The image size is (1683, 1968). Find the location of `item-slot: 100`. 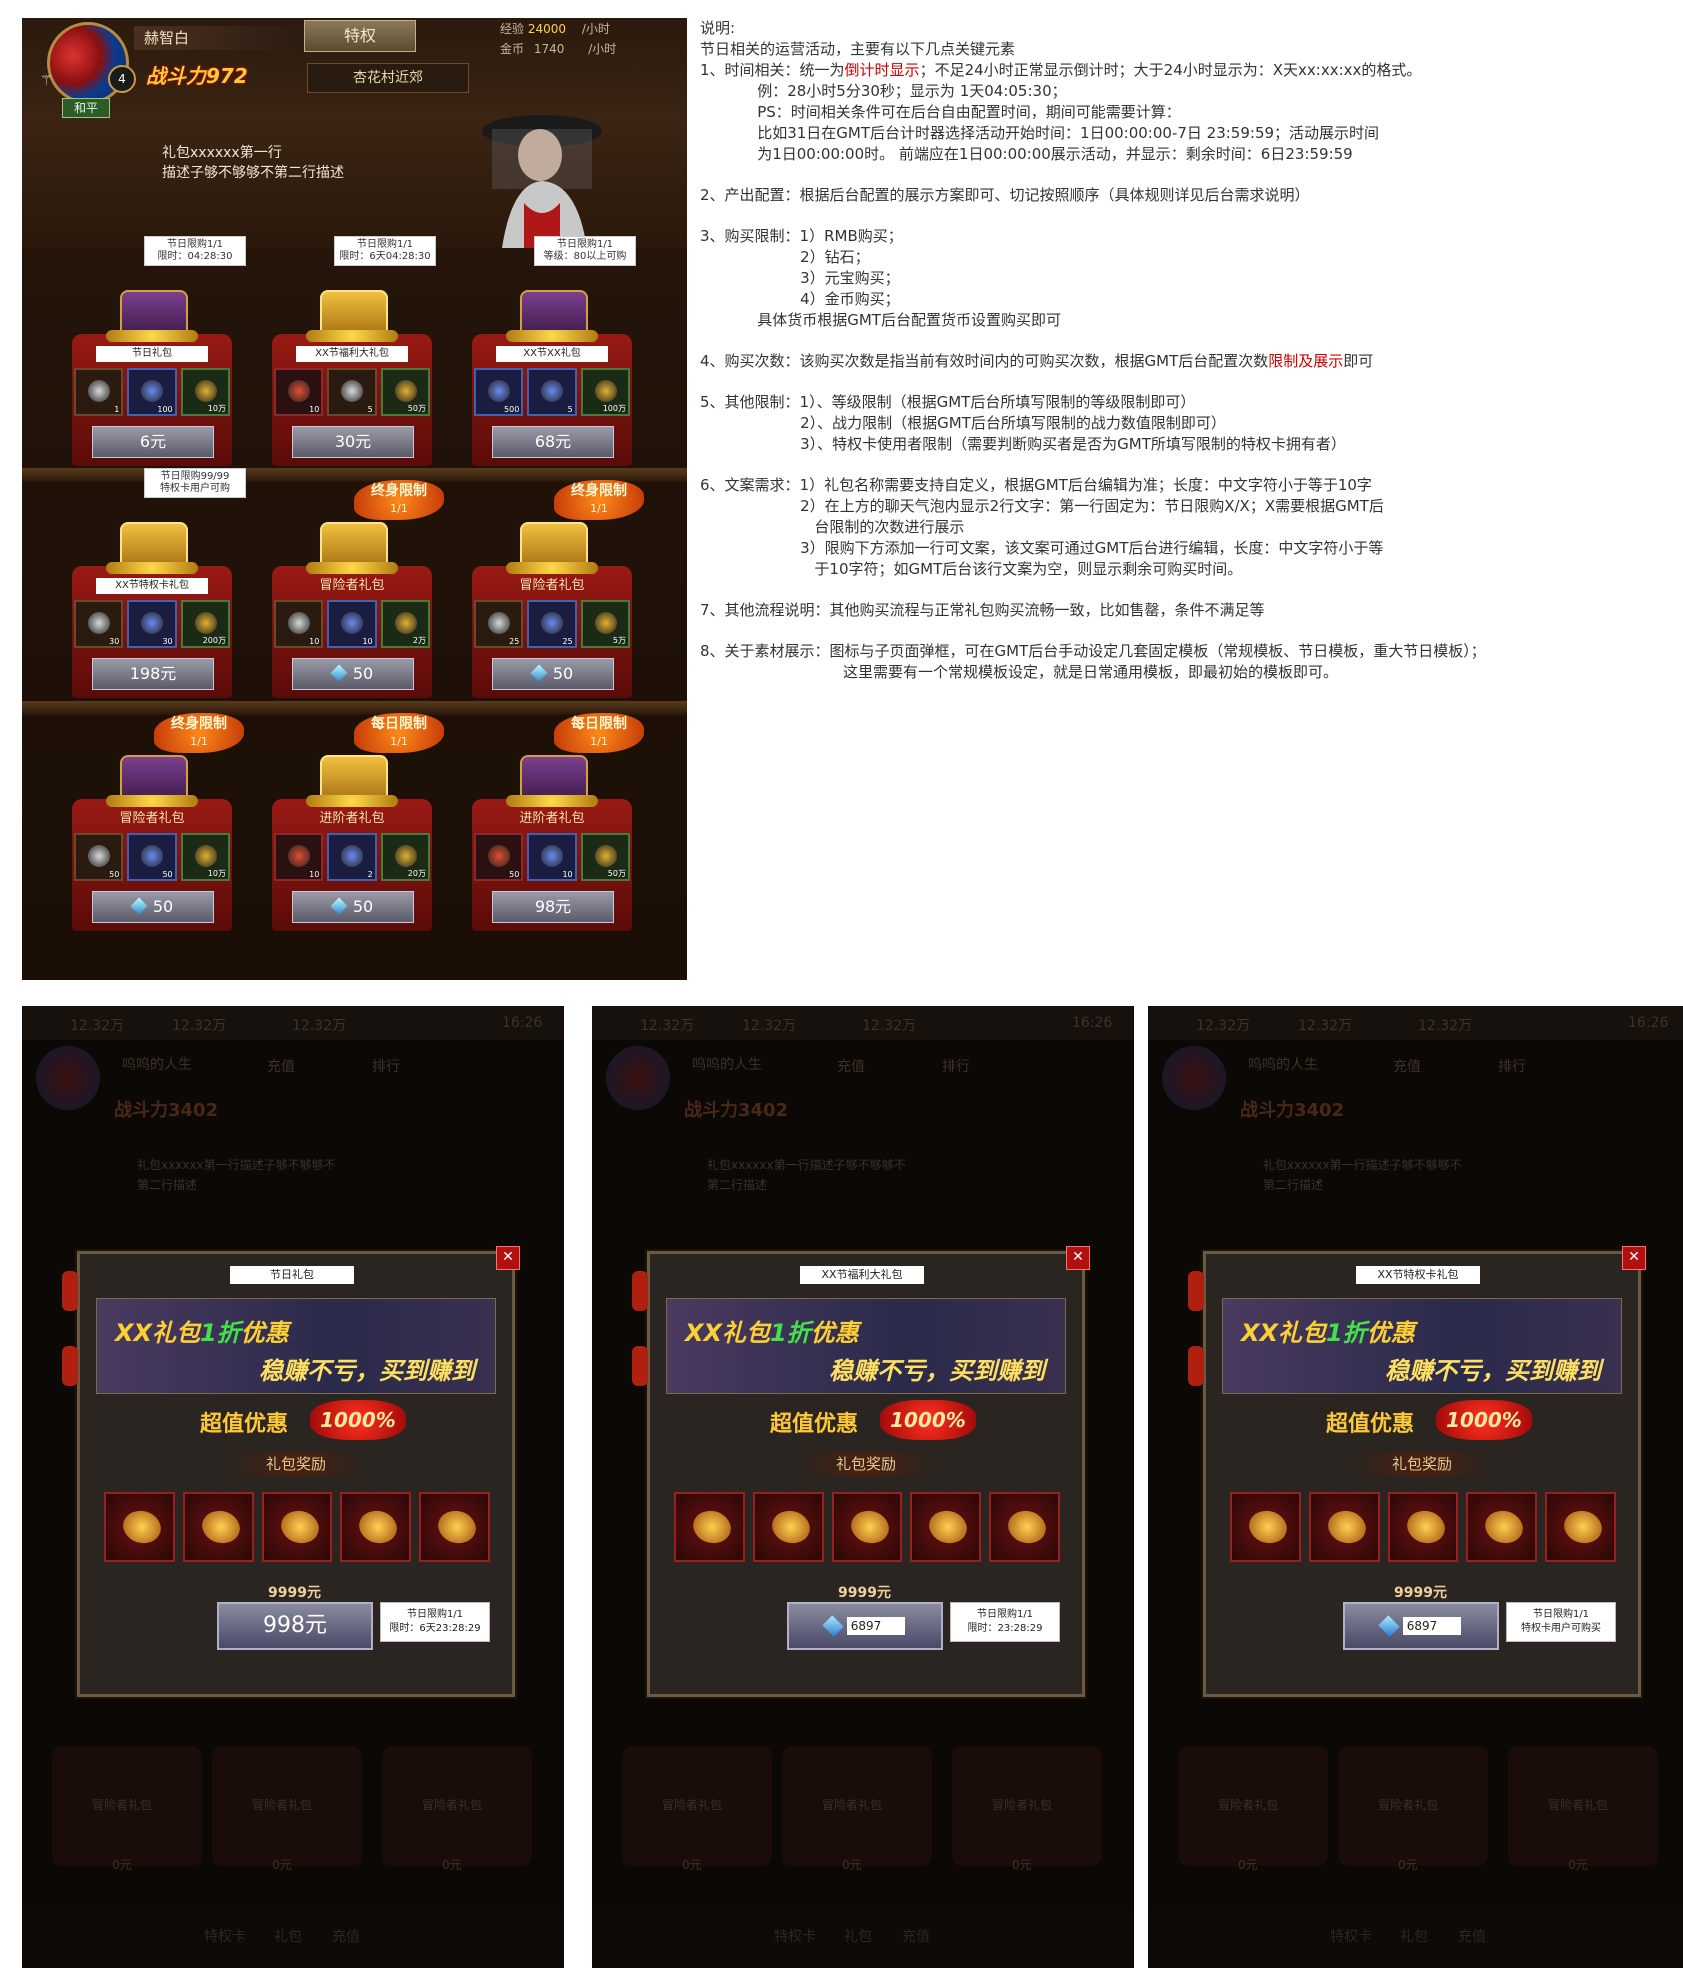

item-slot: 100 is located at coordinates (152, 392).